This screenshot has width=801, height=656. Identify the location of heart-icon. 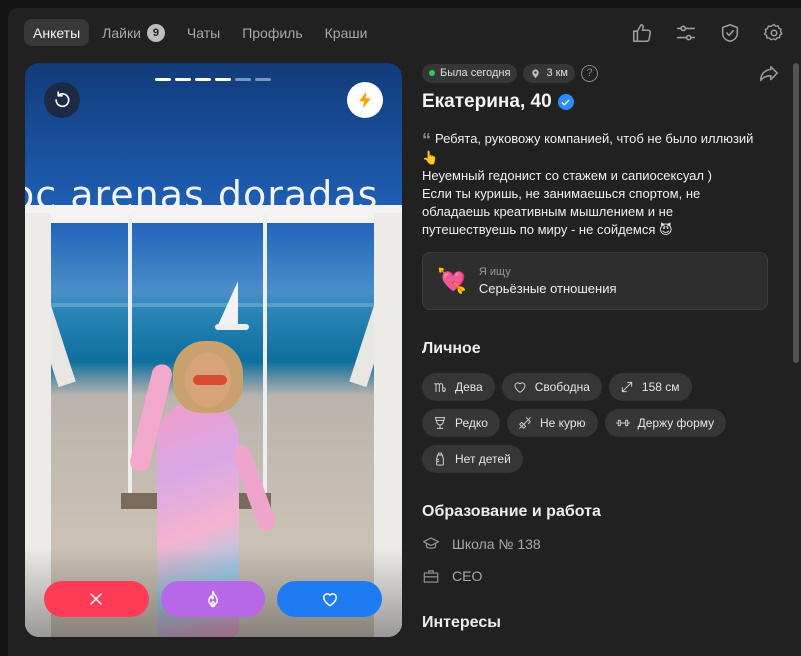
(329, 600).